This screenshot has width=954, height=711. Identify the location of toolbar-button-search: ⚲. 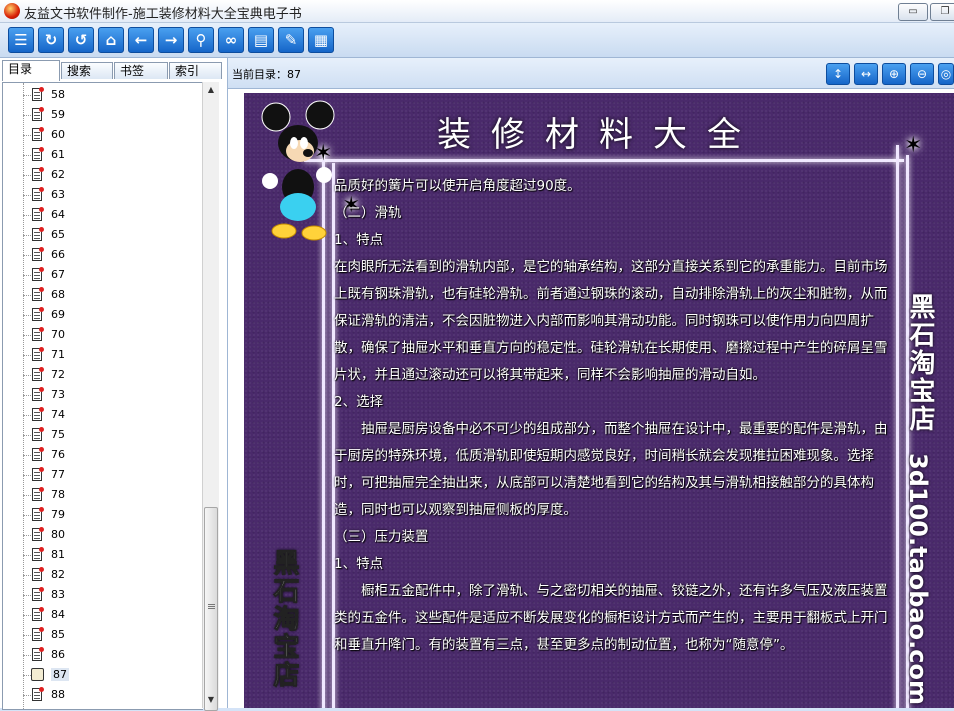
(201, 40).